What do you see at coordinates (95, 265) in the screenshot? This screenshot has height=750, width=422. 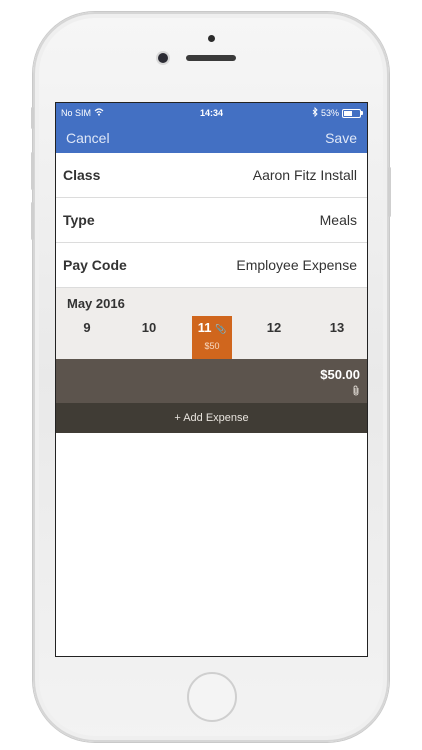 I see `pay-code-label: Pay Code` at bounding box center [95, 265].